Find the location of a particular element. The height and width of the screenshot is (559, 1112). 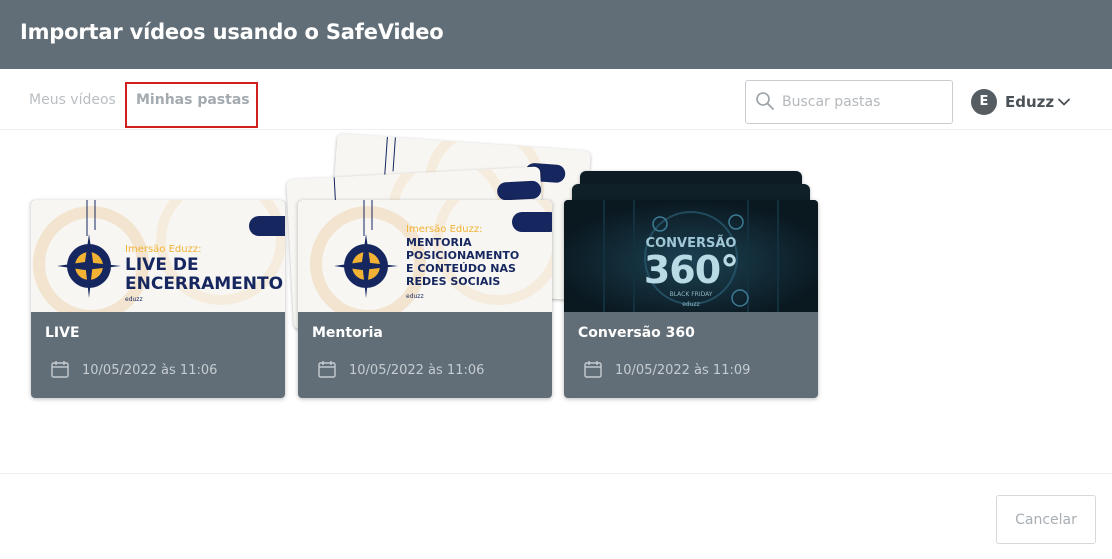

thumb-line: ENCERRAMENTO is located at coordinates (204, 284).